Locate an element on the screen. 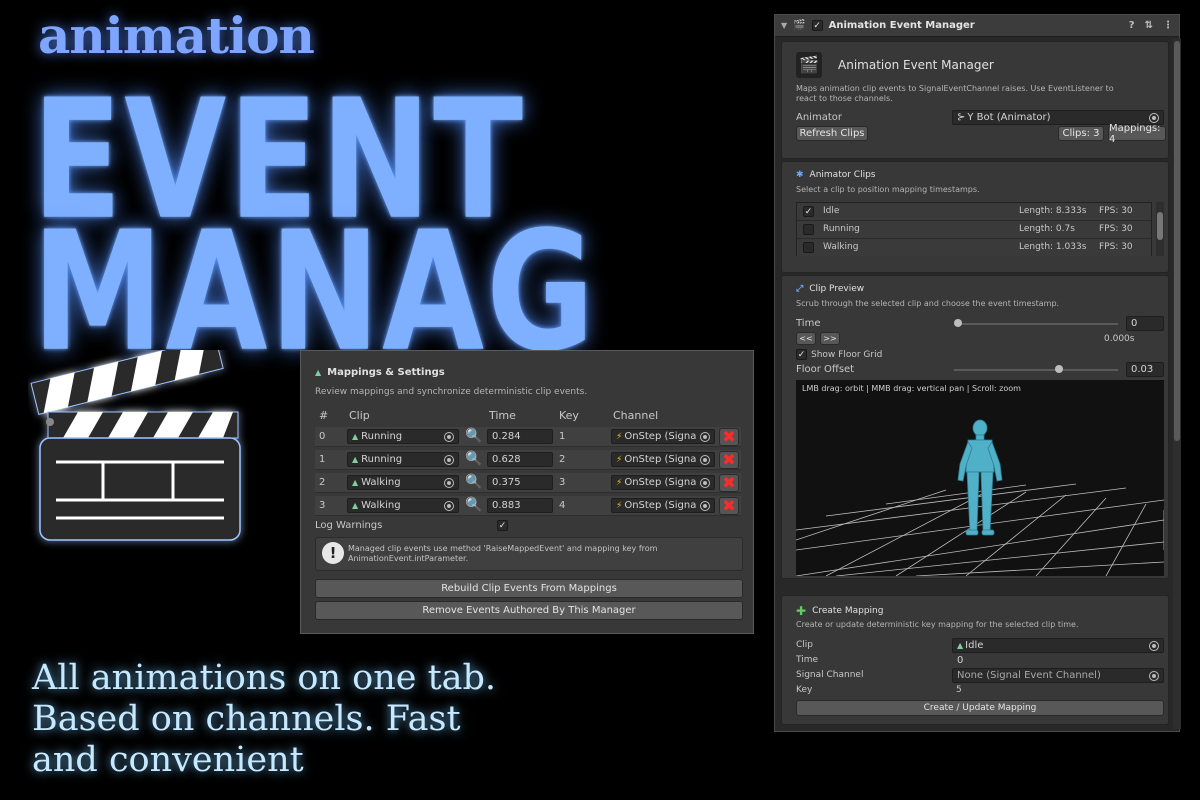 This screenshot has height=800, width=1200. more-options-icon: ⋮ is located at coordinates (1168, 25).